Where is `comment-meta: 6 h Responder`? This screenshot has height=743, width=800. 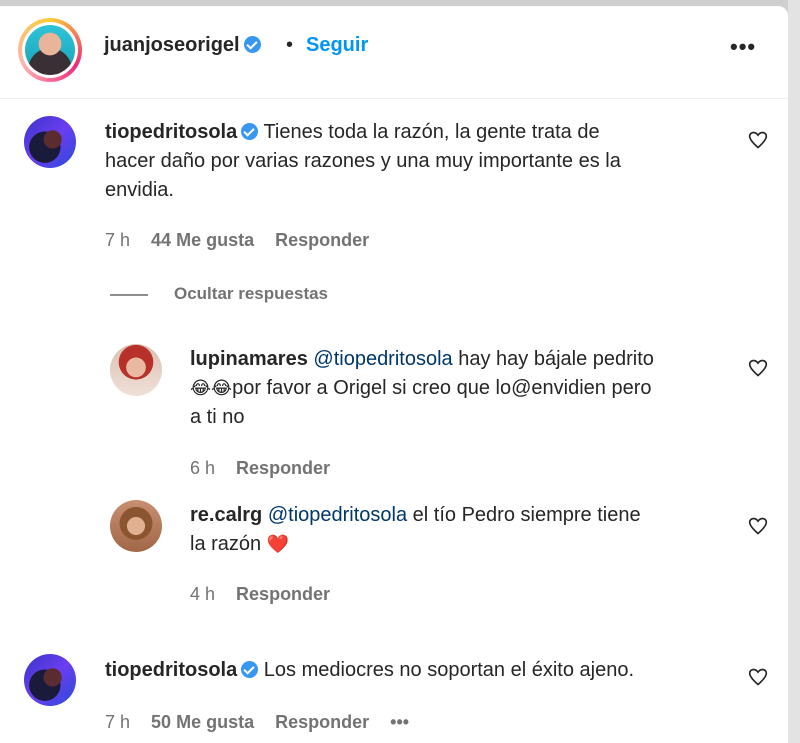
comment-meta: 6 h Responder is located at coordinates (268, 468).